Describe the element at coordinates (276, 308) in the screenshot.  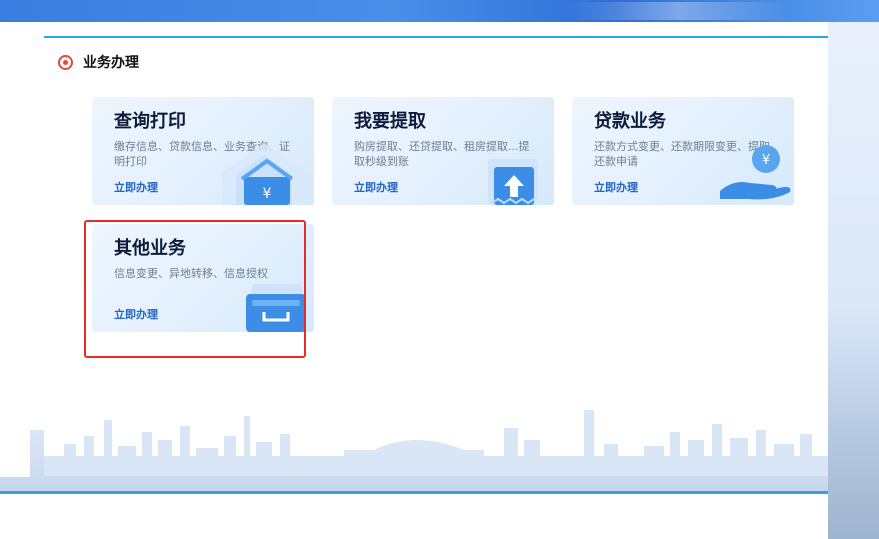
I see `drawer-box-icon` at that location.